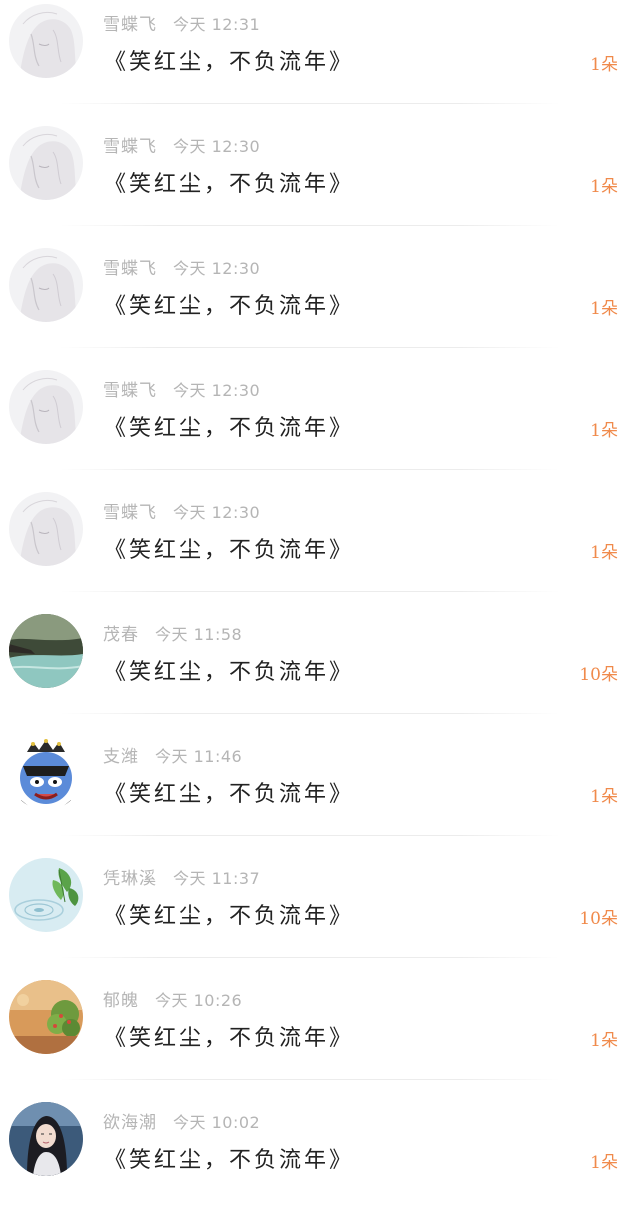 This screenshot has height=1220, width=640. I want to click on cartoon-character-avatar, so click(46, 773).